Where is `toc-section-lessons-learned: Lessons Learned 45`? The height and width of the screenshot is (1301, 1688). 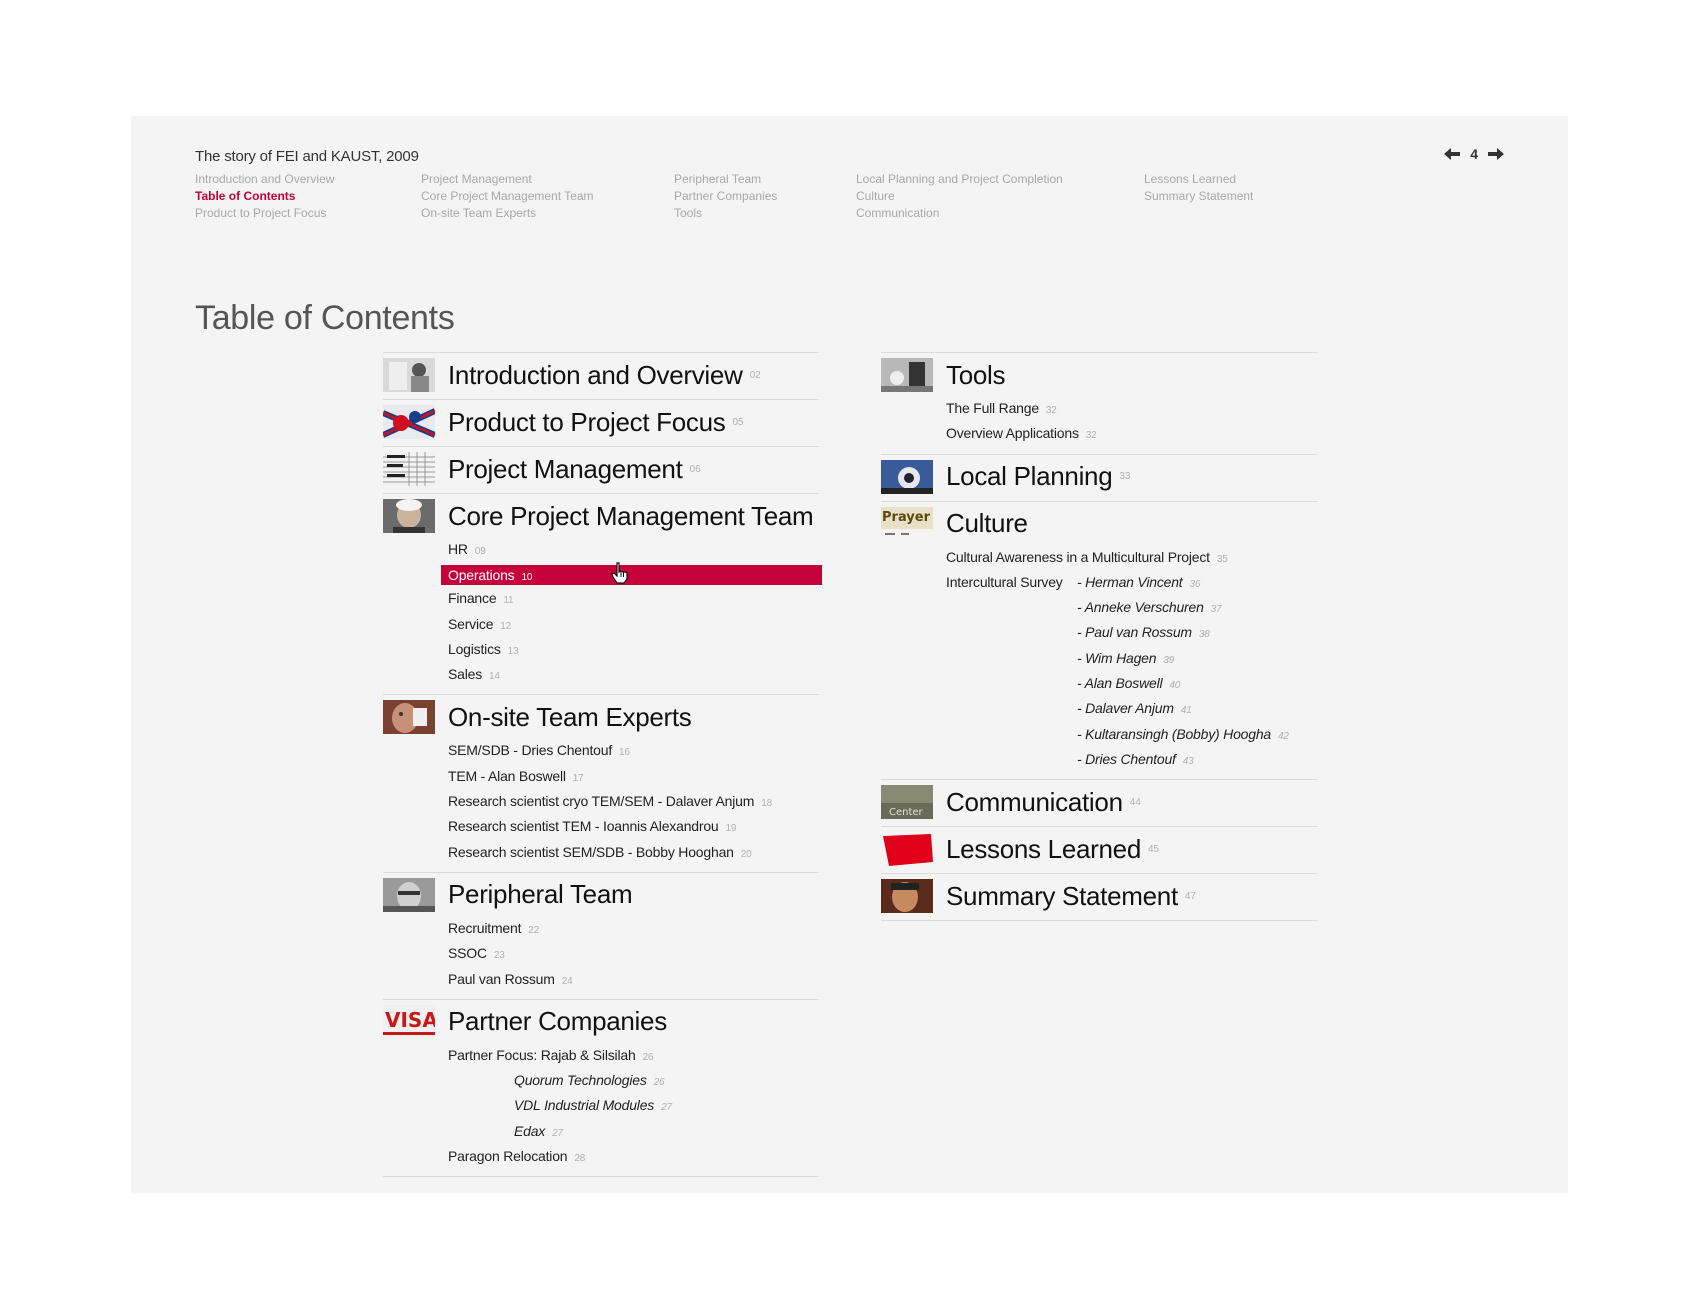 toc-section-lessons-learned: Lessons Learned 45 is located at coordinates (1099, 849).